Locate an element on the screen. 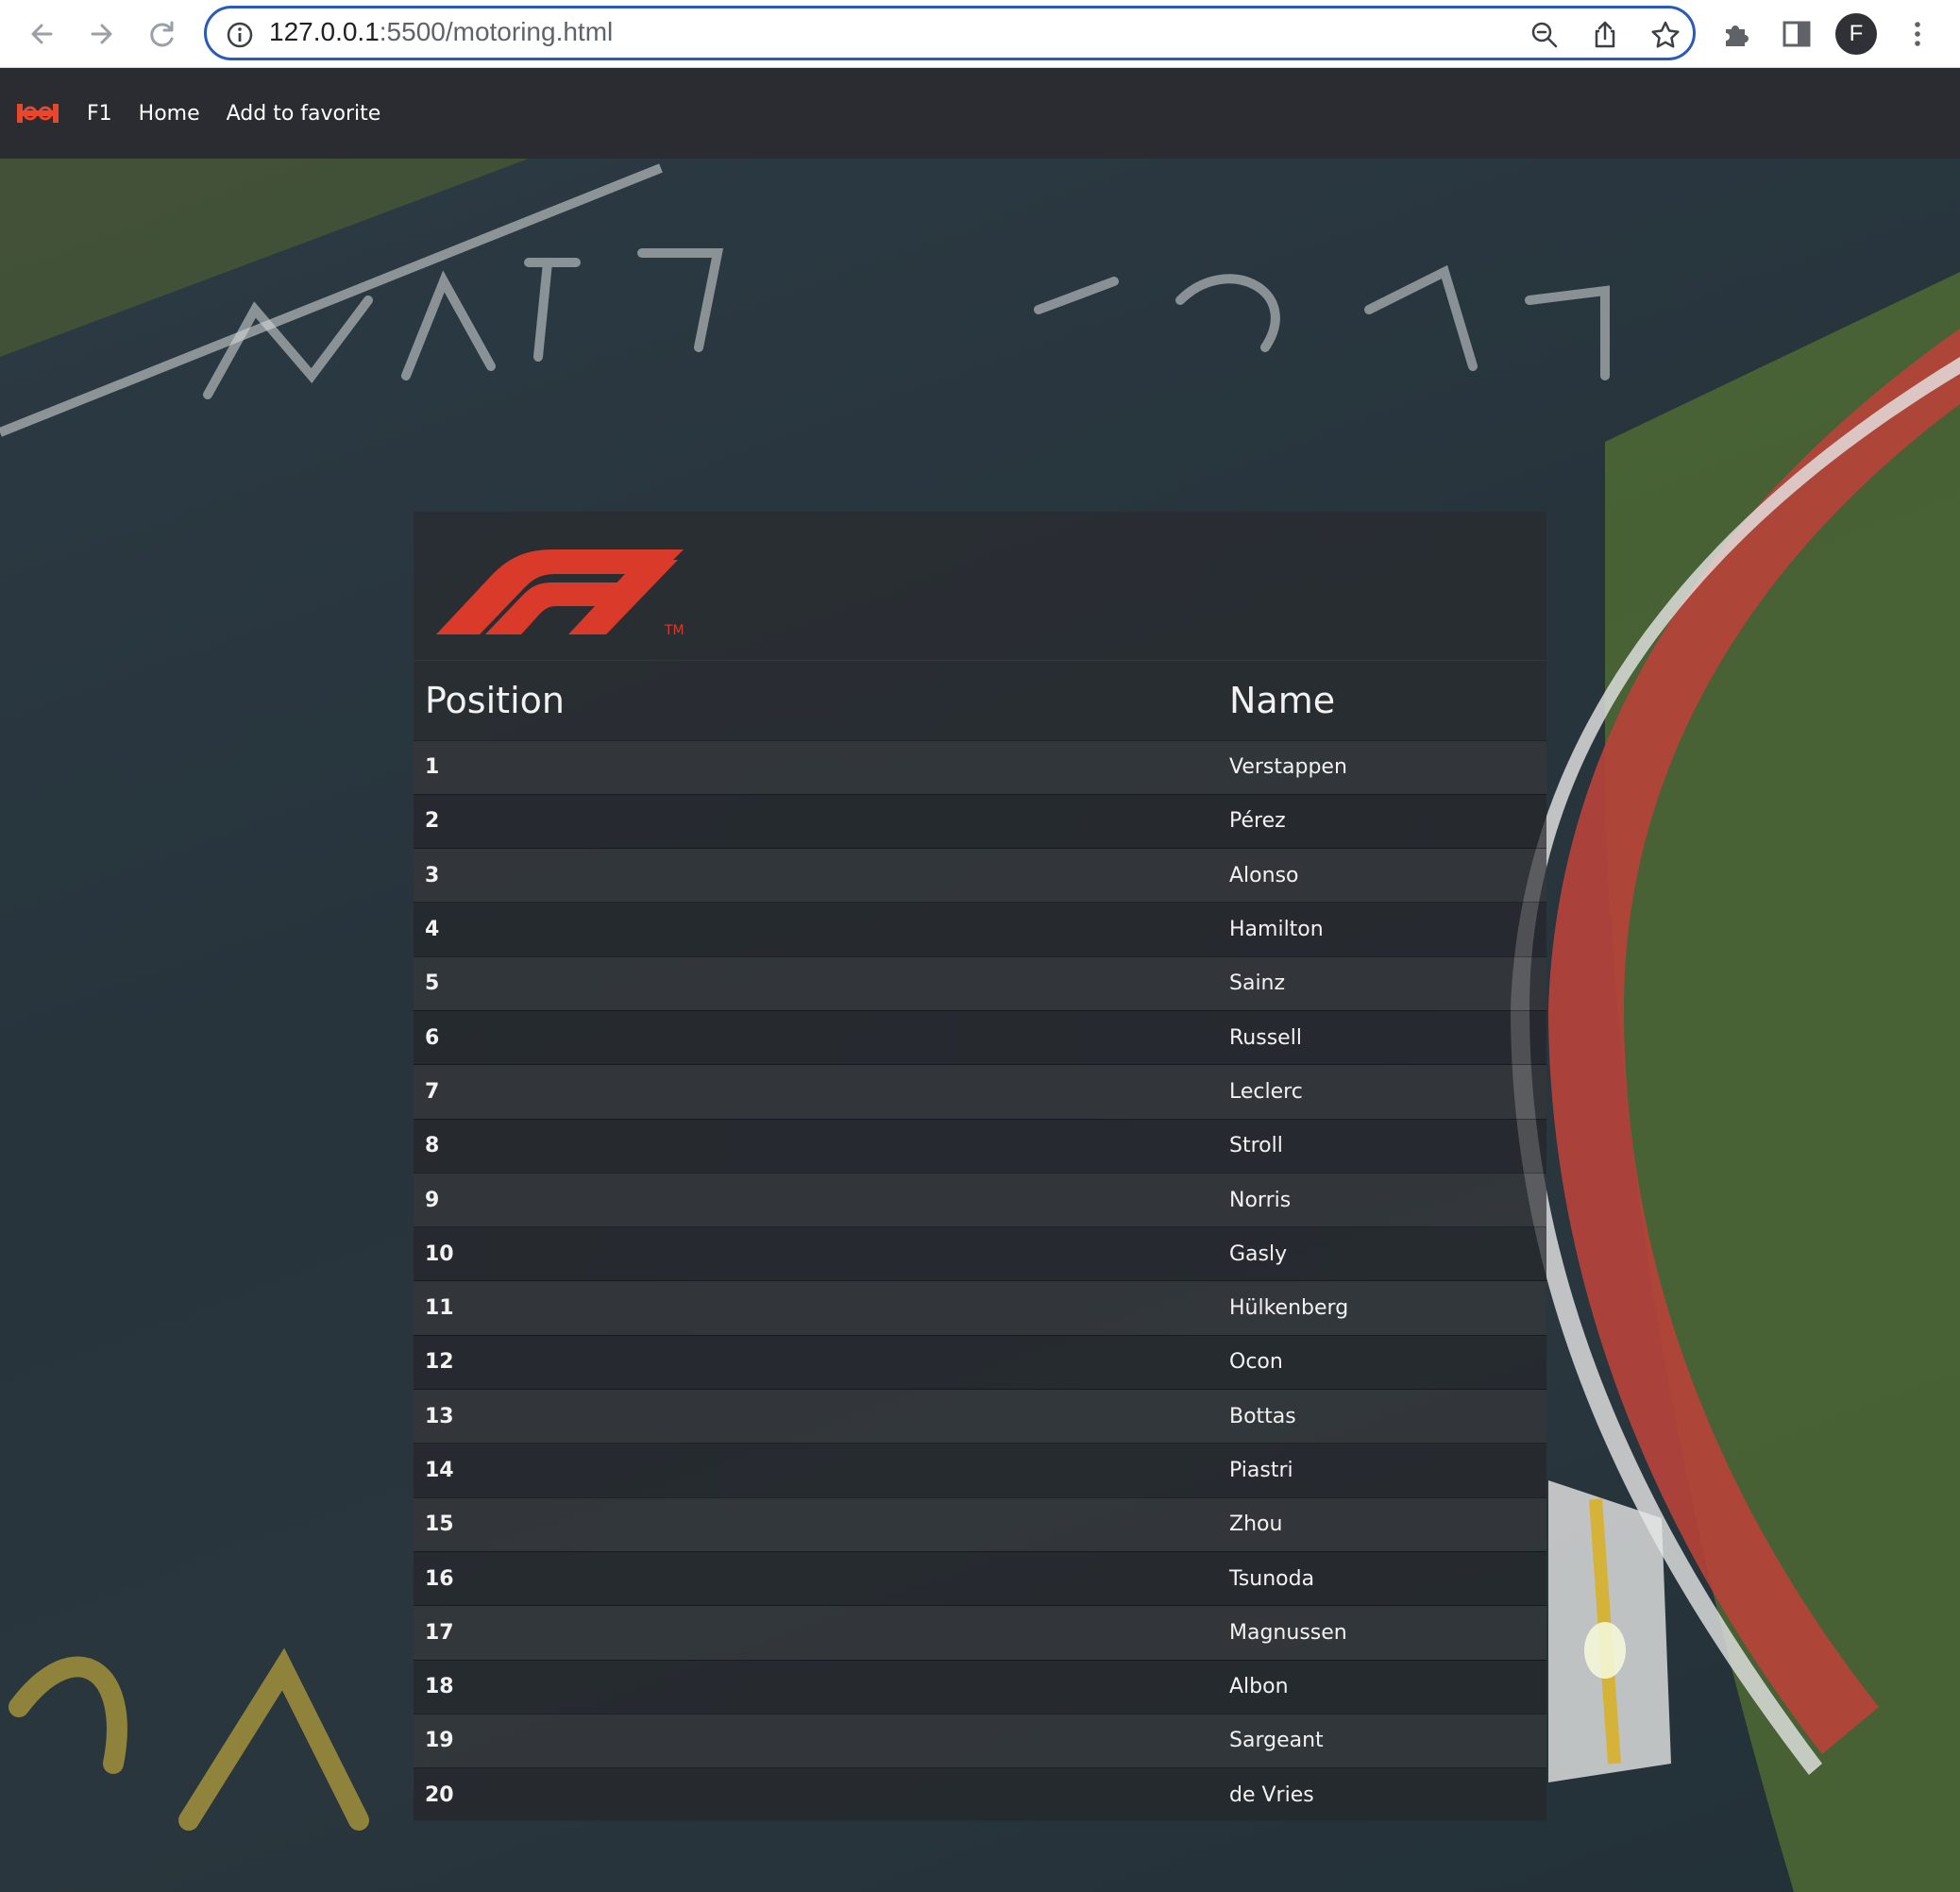 This screenshot has width=1960, height=1892. table-row: 7 Leclerc is located at coordinates (980, 1092).